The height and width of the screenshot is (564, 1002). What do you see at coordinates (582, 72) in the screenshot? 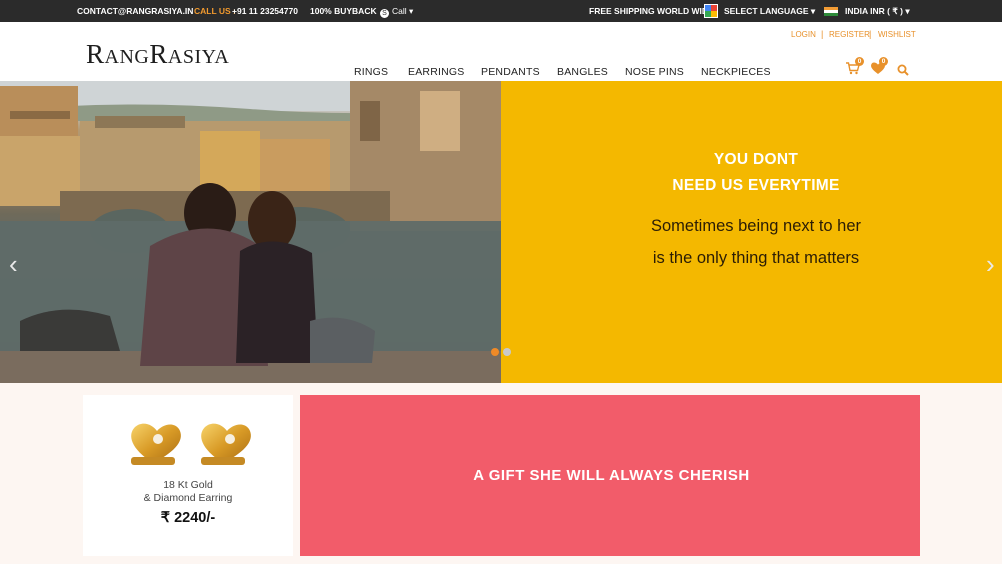
I see `nav-bangles: BANGLES` at bounding box center [582, 72].